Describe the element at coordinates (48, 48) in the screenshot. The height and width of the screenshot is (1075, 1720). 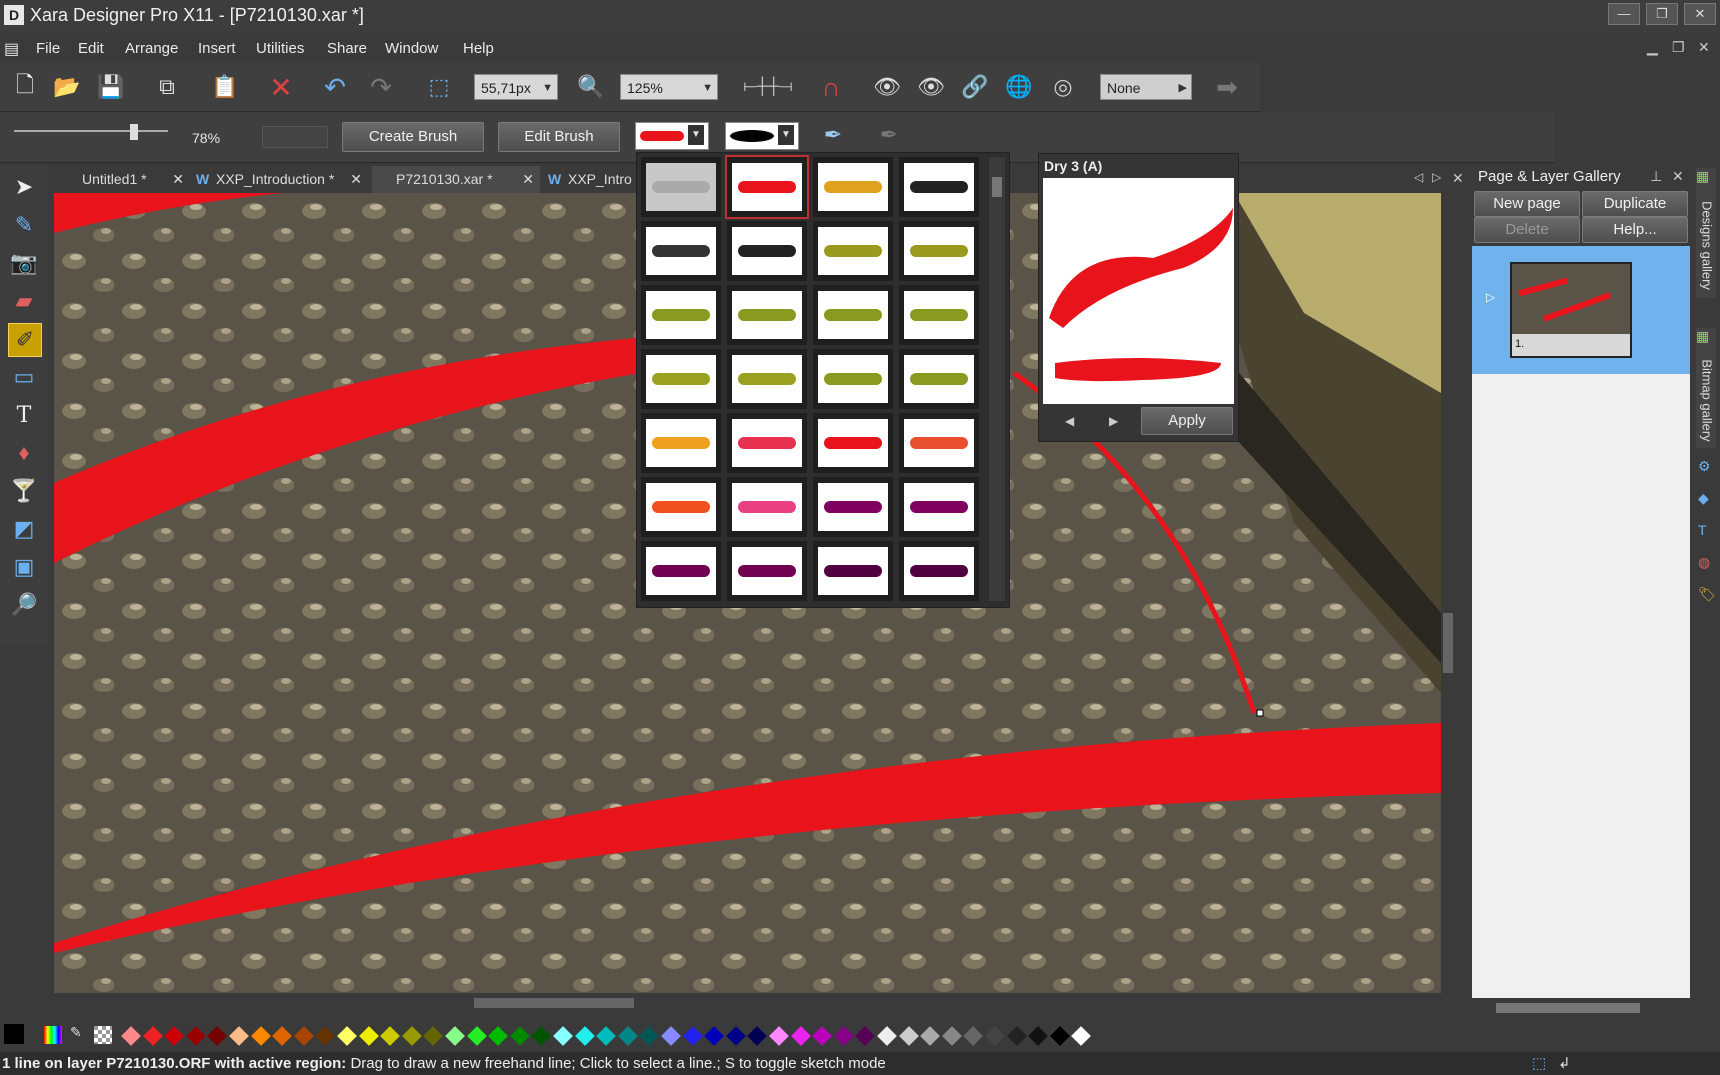
I see `menu-file: File` at that location.